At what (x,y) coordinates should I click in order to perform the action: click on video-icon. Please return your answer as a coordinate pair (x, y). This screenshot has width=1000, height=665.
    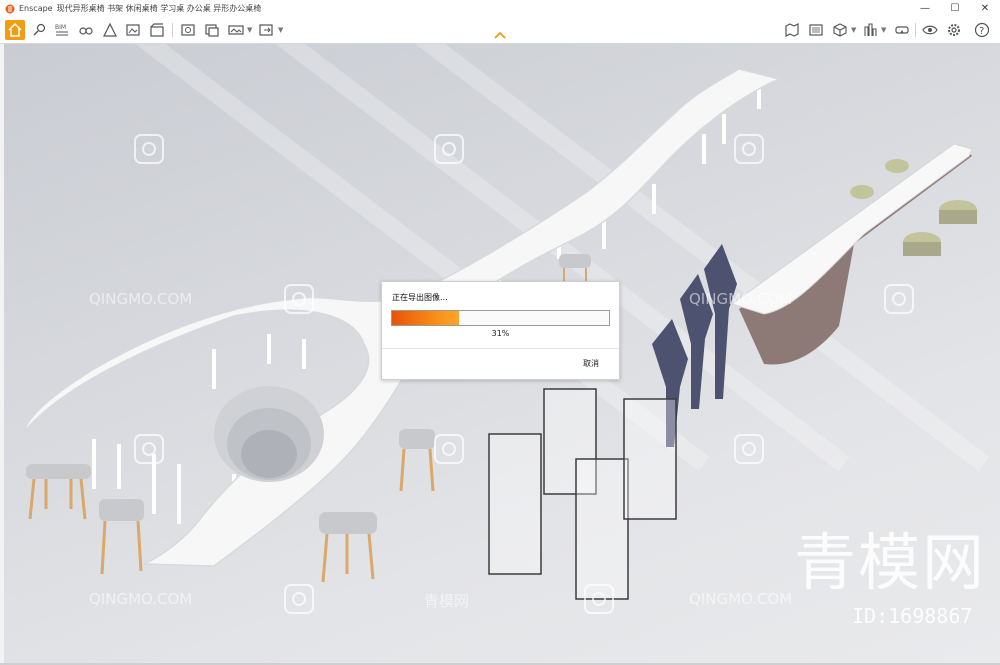
    Looking at the image, I should click on (157, 30).